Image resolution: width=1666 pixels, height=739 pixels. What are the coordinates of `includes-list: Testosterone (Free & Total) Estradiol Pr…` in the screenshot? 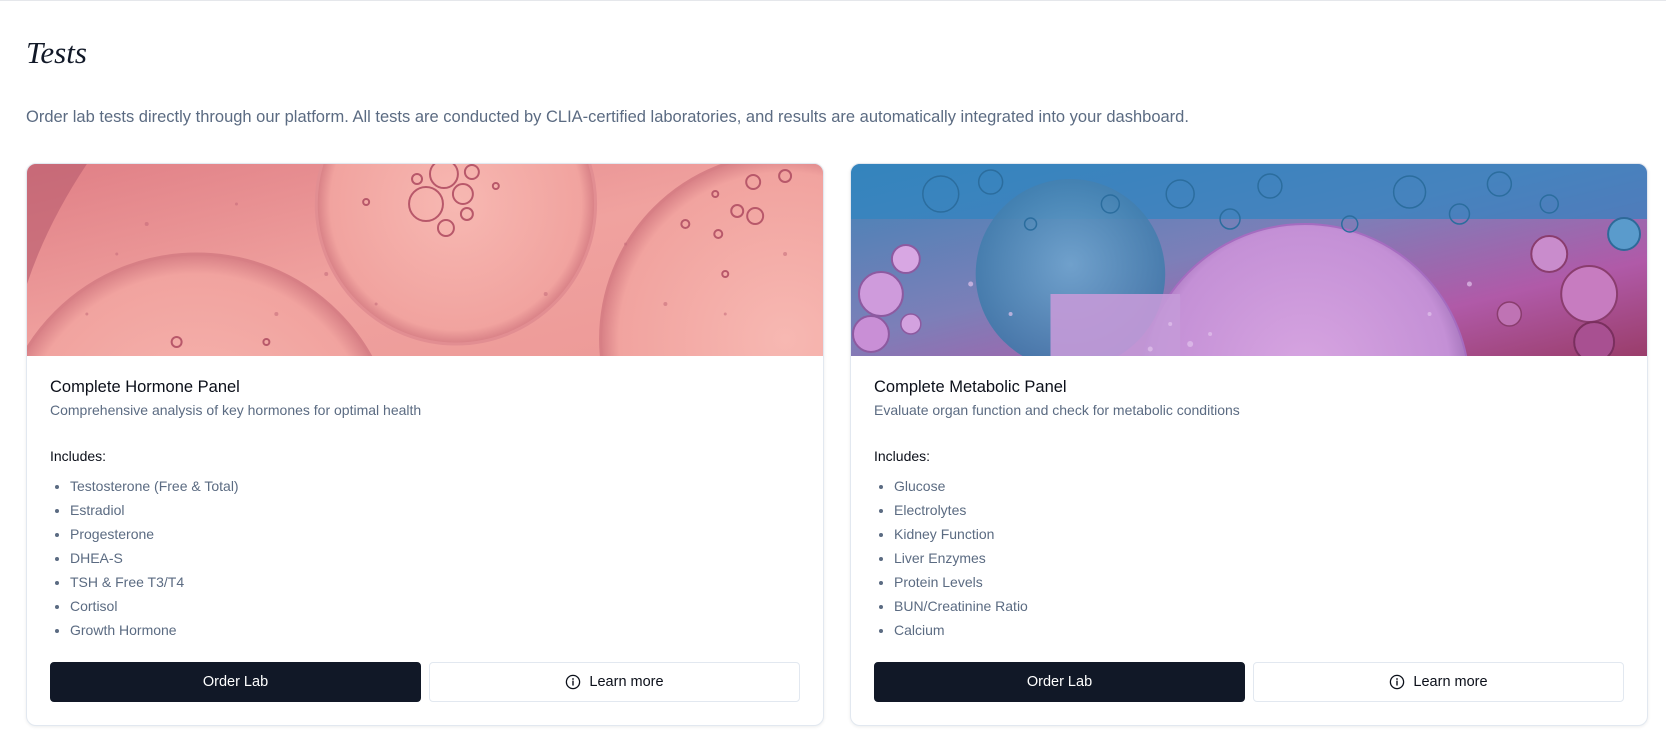 It's located at (425, 558).